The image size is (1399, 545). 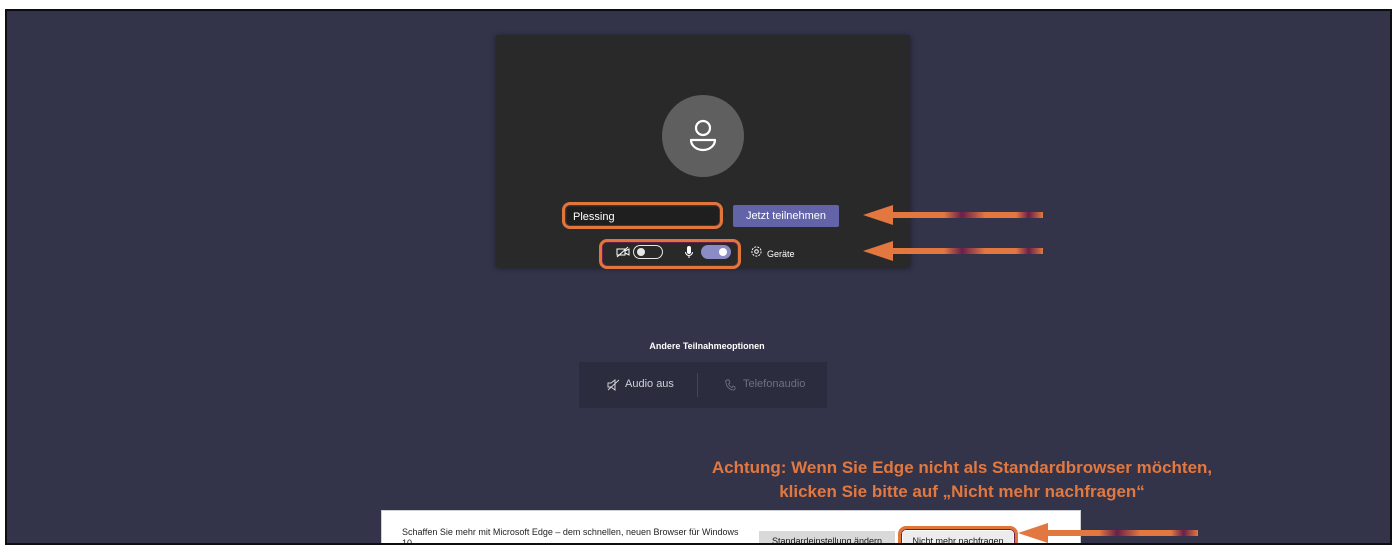 I want to click on never-ask-highlight, so click(x=958, y=534).